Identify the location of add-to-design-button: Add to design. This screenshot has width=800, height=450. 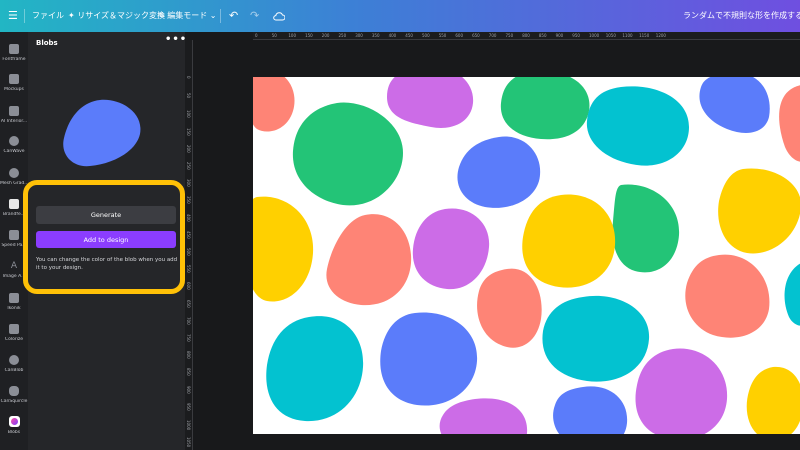
(106, 239).